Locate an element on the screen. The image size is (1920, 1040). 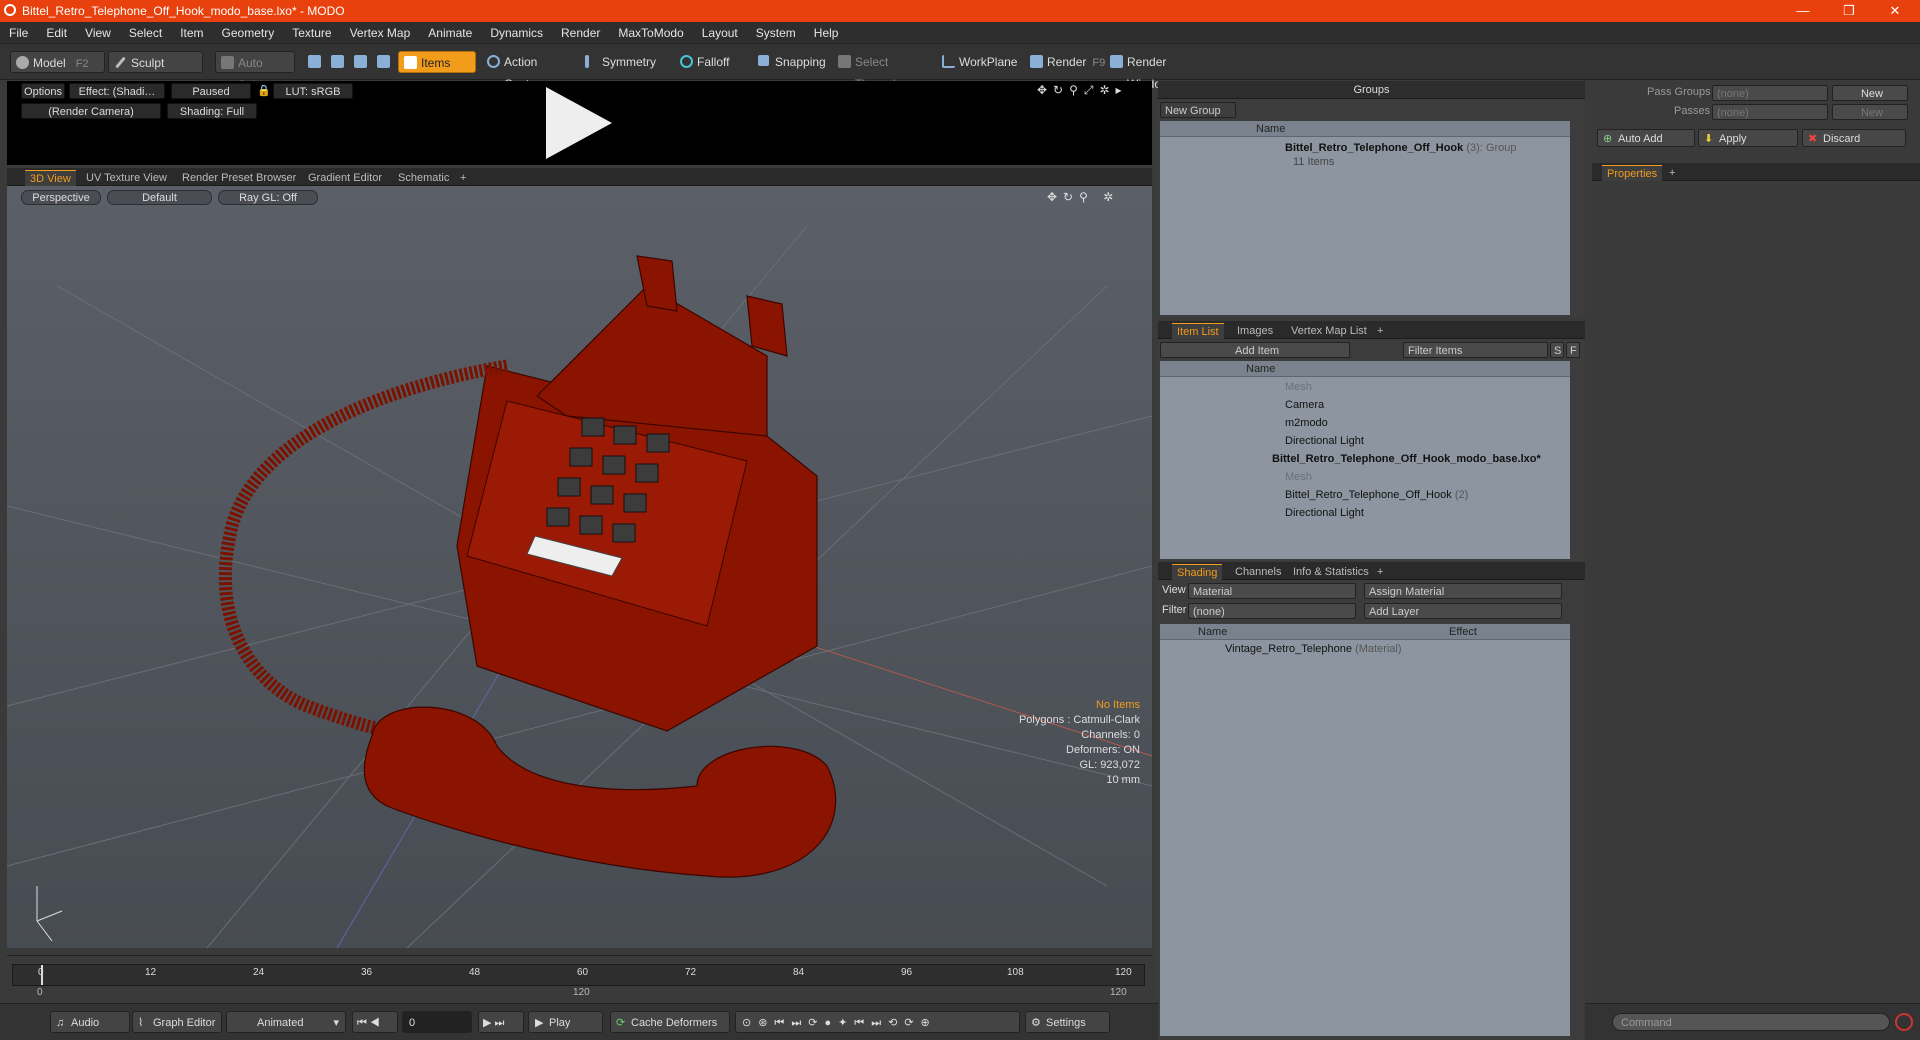
tab-channels: Channels is located at coordinates (1258, 572).